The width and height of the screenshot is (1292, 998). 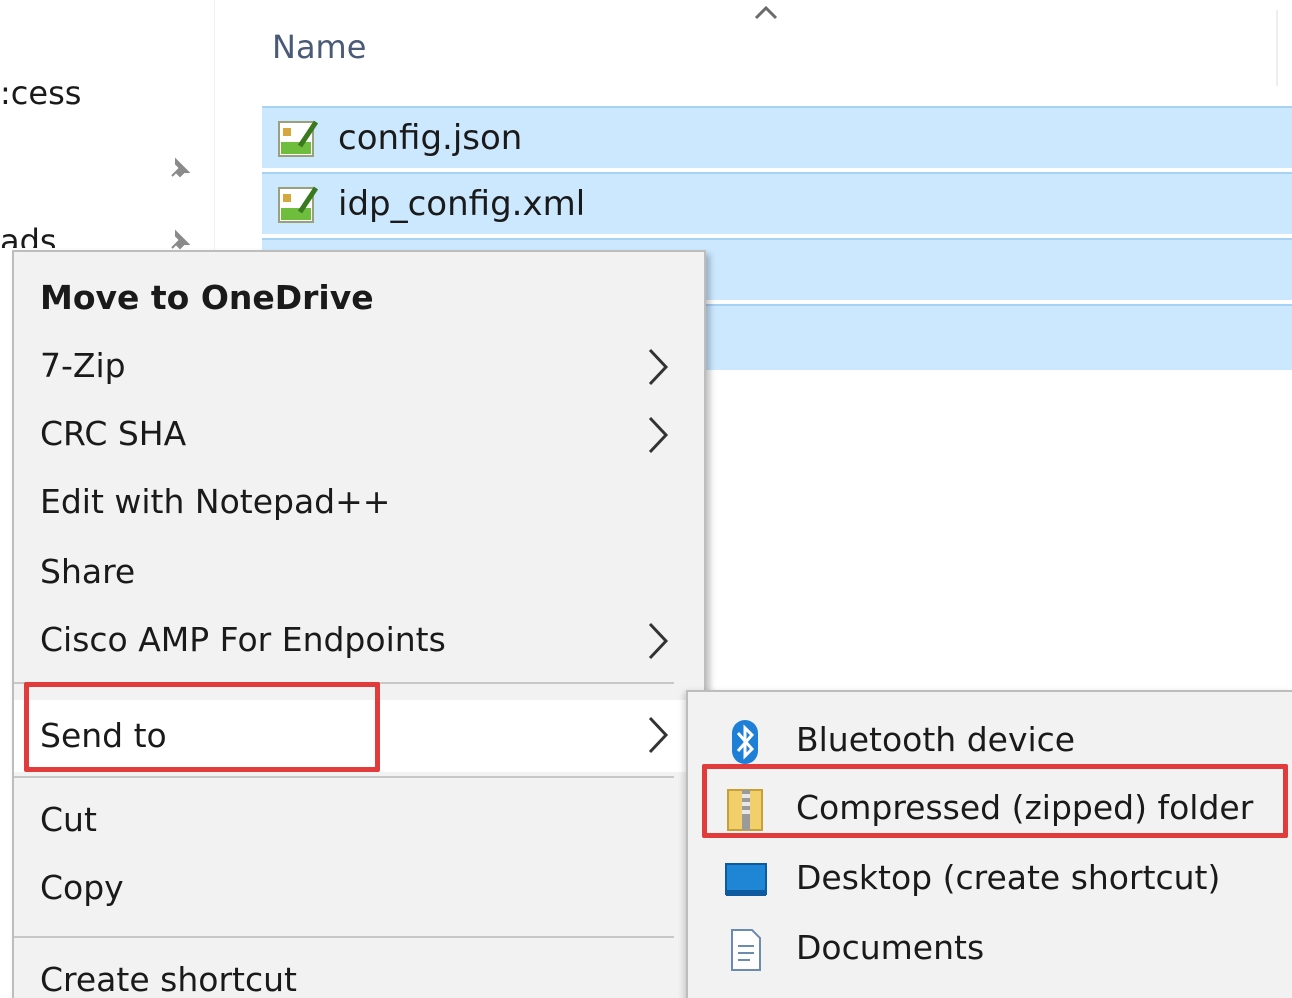 What do you see at coordinates (40, 93) in the screenshot?
I see `nav-item-quick-access: :cess` at bounding box center [40, 93].